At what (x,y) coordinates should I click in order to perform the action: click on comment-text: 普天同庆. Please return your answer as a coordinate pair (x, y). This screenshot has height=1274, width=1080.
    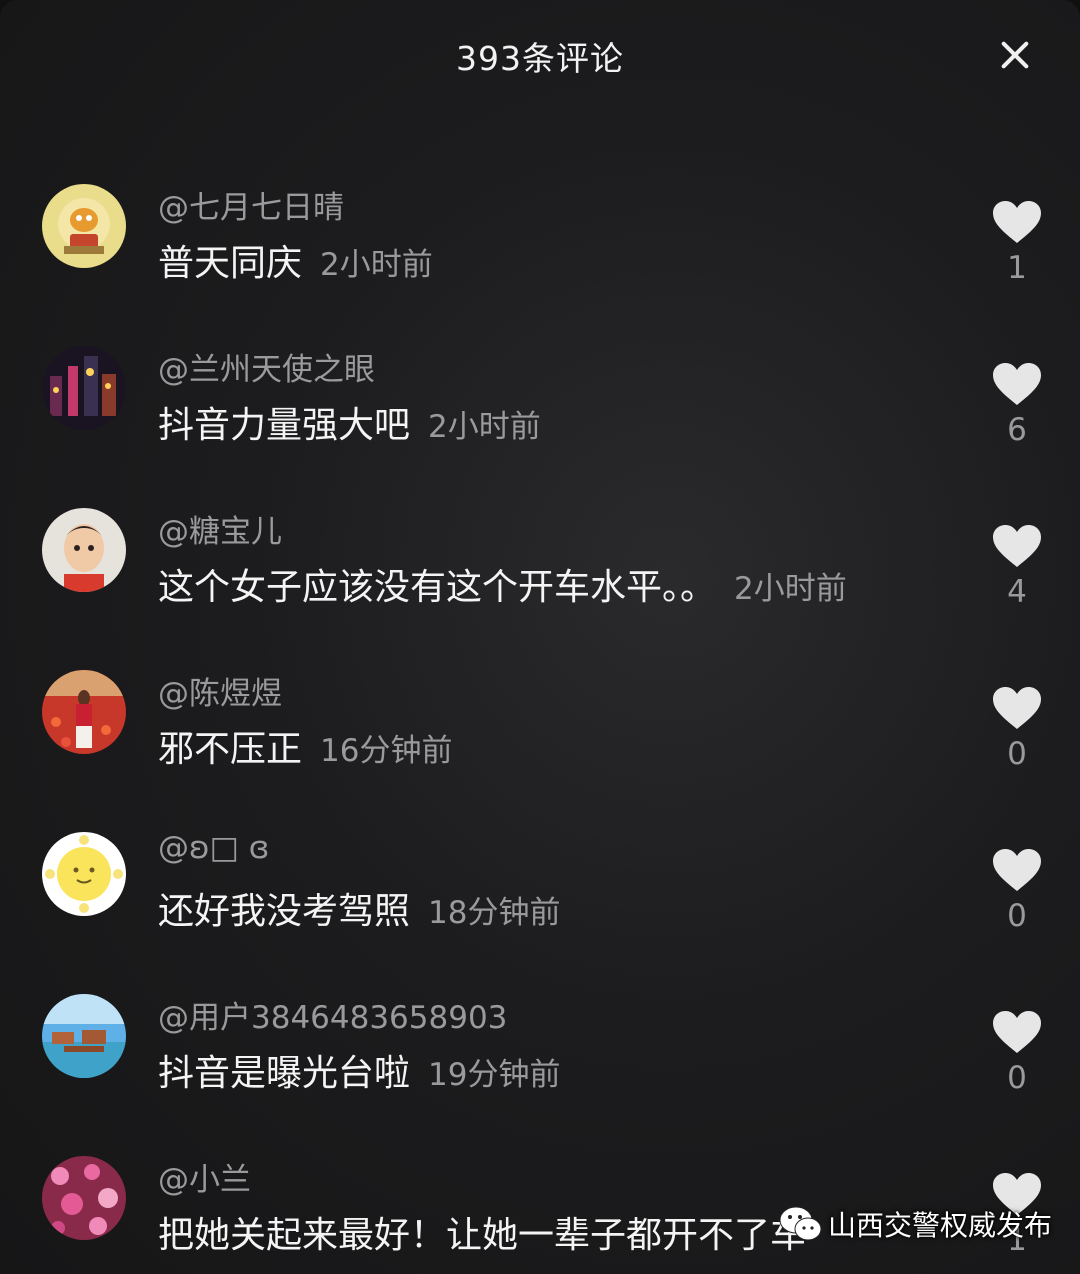
    Looking at the image, I should click on (230, 263).